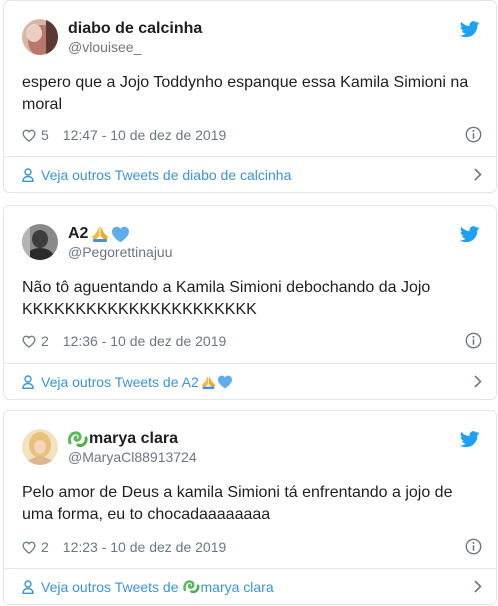 The width and height of the screenshot is (498, 606). I want to click on more-tweets-link: Veja outros Tweets de marya clara, so click(252, 587).